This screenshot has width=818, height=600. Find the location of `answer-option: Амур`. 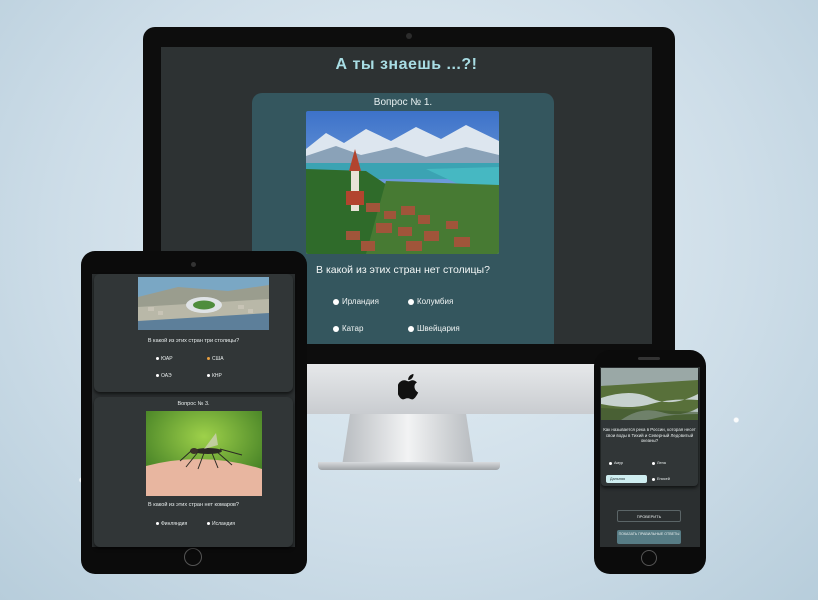

answer-option: Амур is located at coordinates (616, 463).